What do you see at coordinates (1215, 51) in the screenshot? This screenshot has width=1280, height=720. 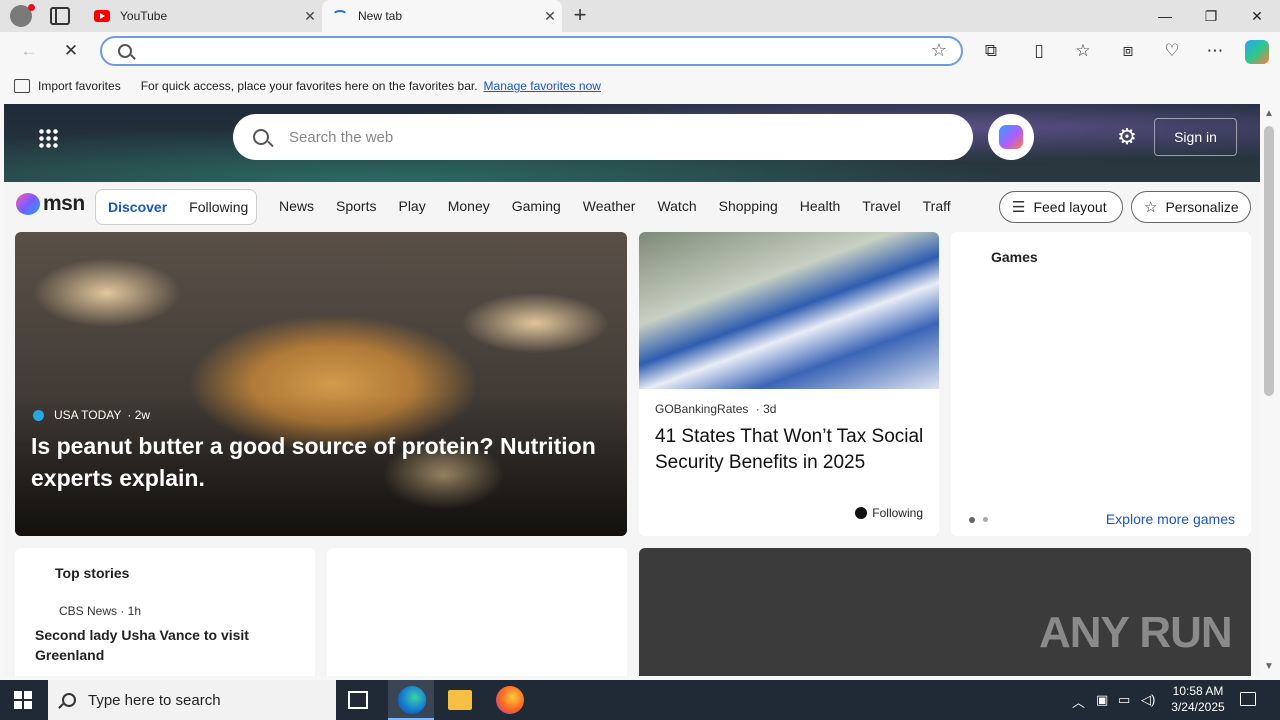 I see `more-menu-icon: ⋯` at bounding box center [1215, 51].